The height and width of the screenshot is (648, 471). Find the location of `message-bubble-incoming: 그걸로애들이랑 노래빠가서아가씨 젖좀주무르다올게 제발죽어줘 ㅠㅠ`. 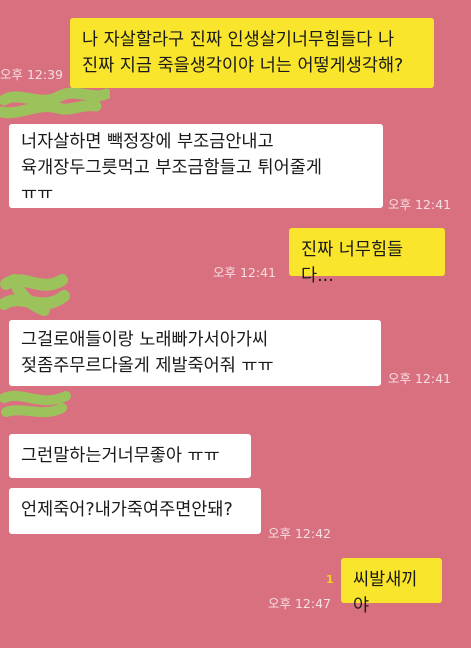

message-bubble-incoming: 그걸로애들이랑 노래빠가서아가씨 젖좀주무르다올게 제발죽어줘 ㅠㅠ is located at coordinates (195, 353).